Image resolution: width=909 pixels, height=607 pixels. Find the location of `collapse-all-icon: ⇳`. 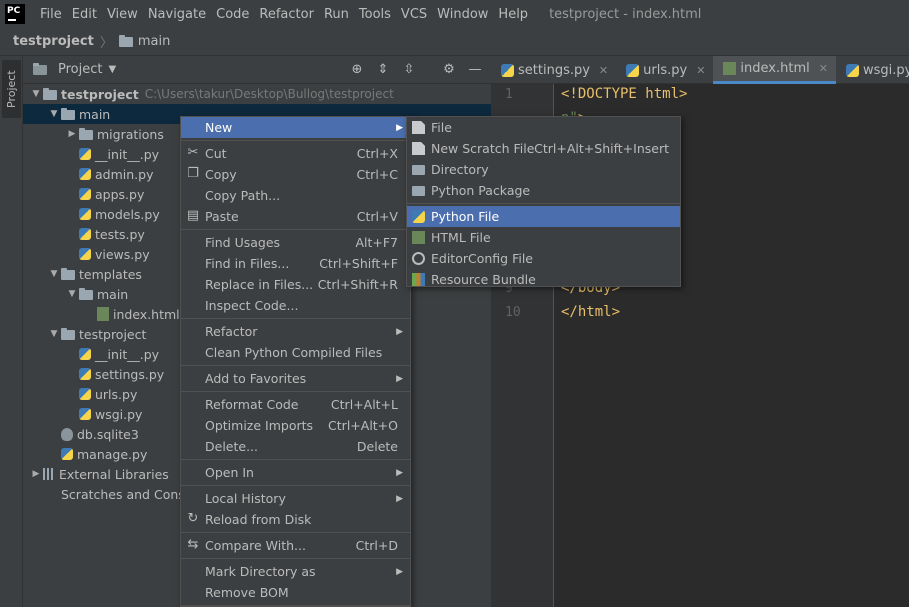

collapse-all-icon: ⇳ is located at coordinates (409, 69).